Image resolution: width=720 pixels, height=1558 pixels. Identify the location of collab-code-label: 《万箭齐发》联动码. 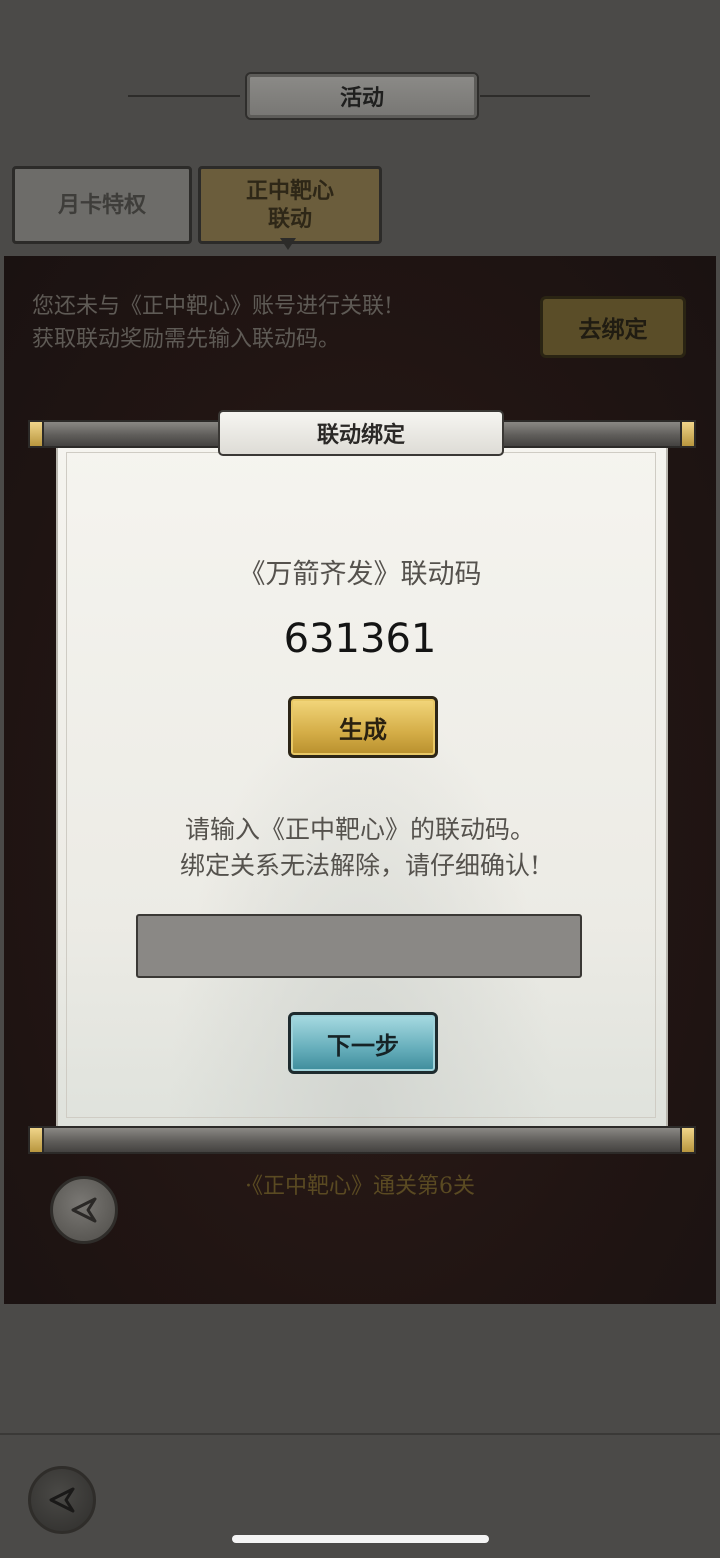
(360, 574).